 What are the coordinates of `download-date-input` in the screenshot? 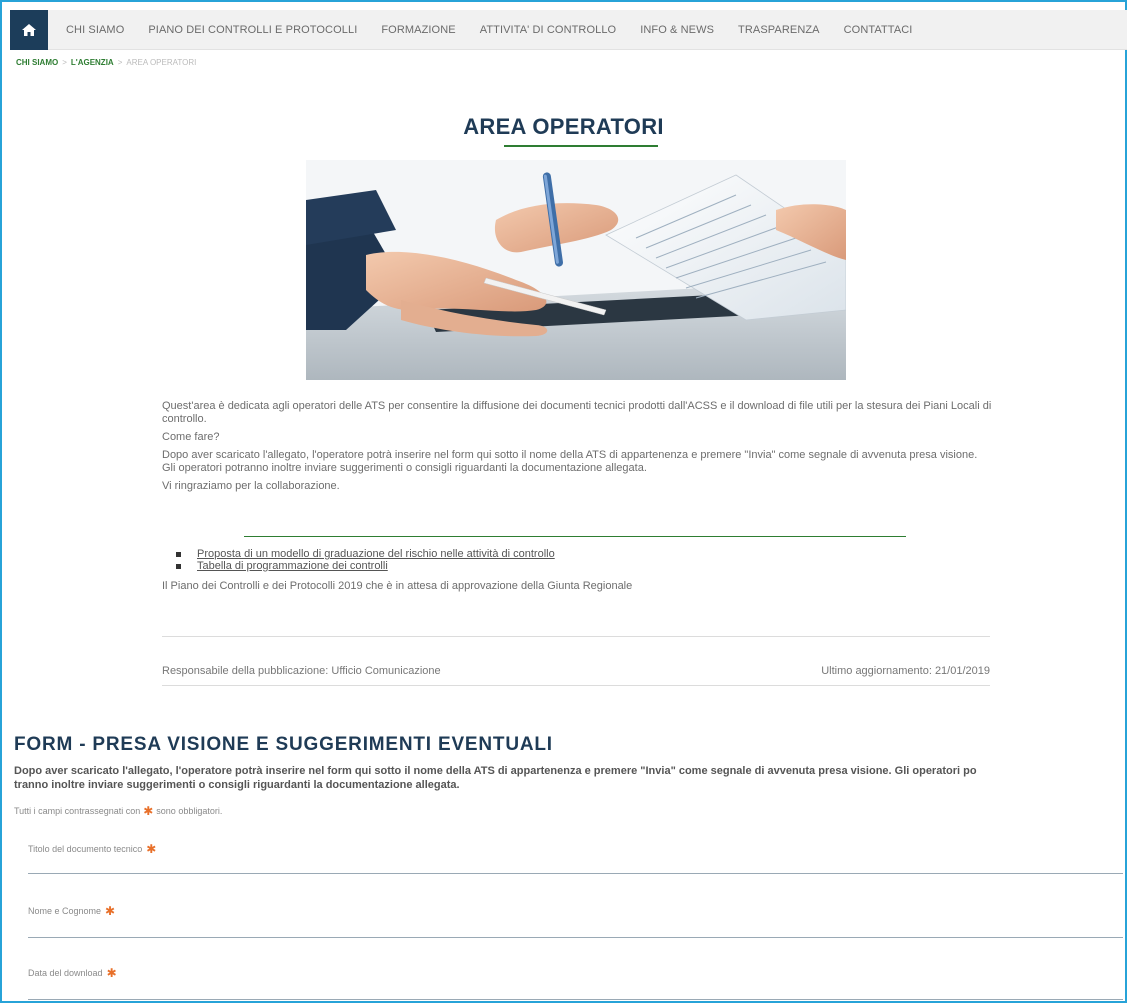 It's located at (575, 985).